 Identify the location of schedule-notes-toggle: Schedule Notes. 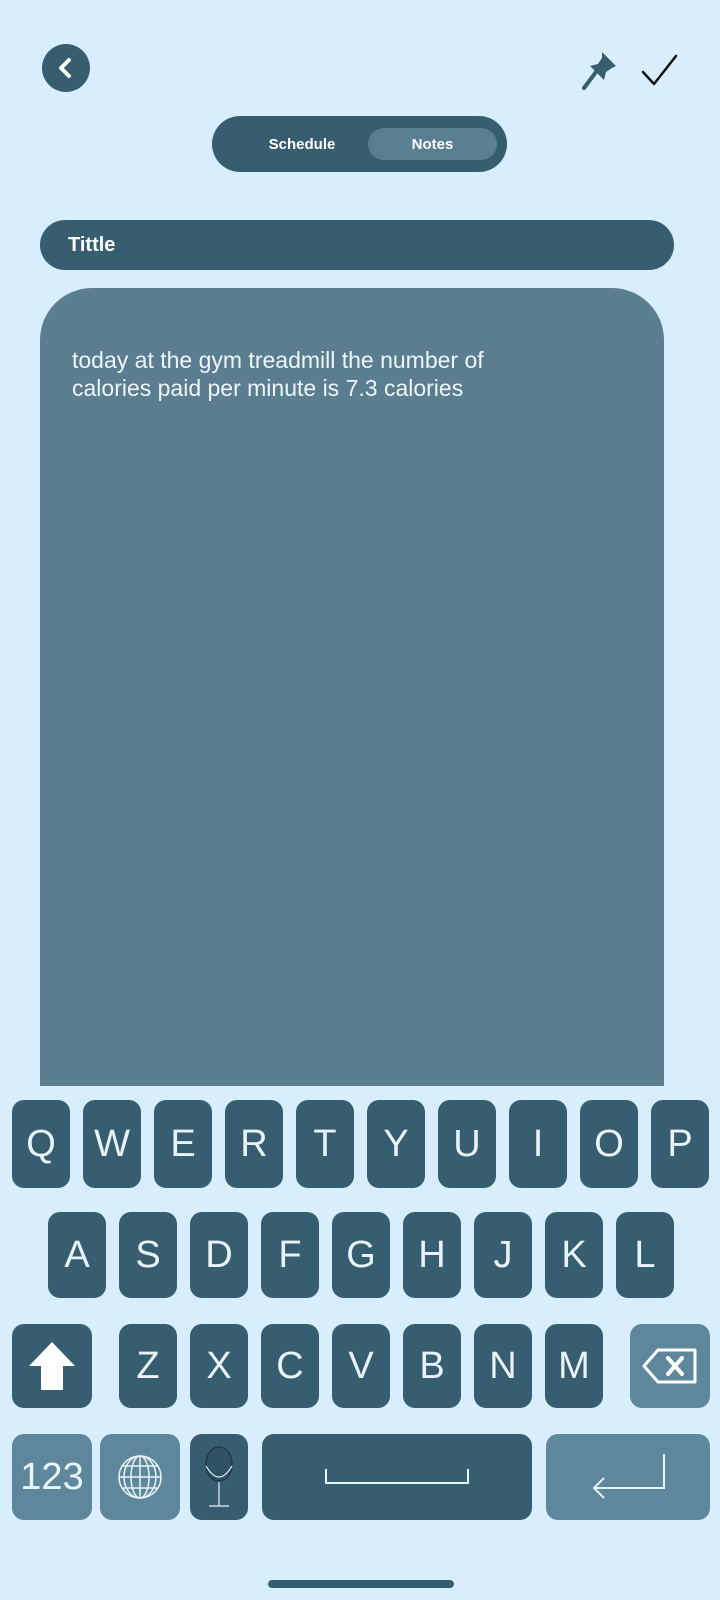
(359, 144).